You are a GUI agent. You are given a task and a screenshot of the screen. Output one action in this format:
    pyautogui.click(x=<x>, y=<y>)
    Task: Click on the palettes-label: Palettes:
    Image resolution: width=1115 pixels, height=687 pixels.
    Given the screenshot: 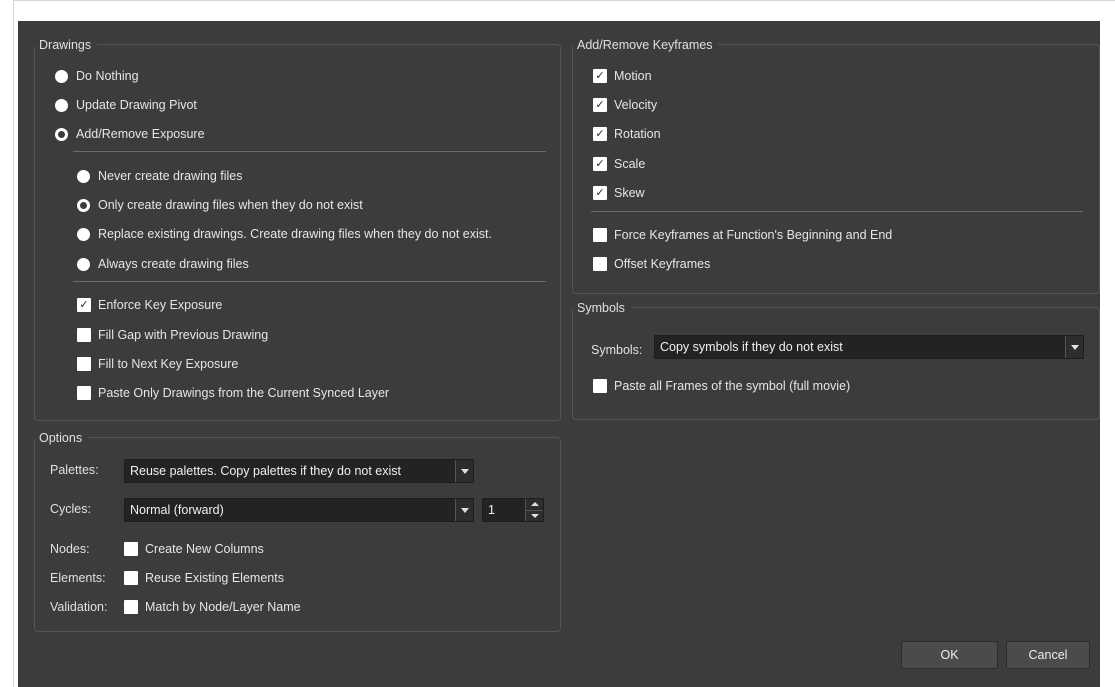 What is the action you would take?
    pyautogui.click(x=74, y=470)
    